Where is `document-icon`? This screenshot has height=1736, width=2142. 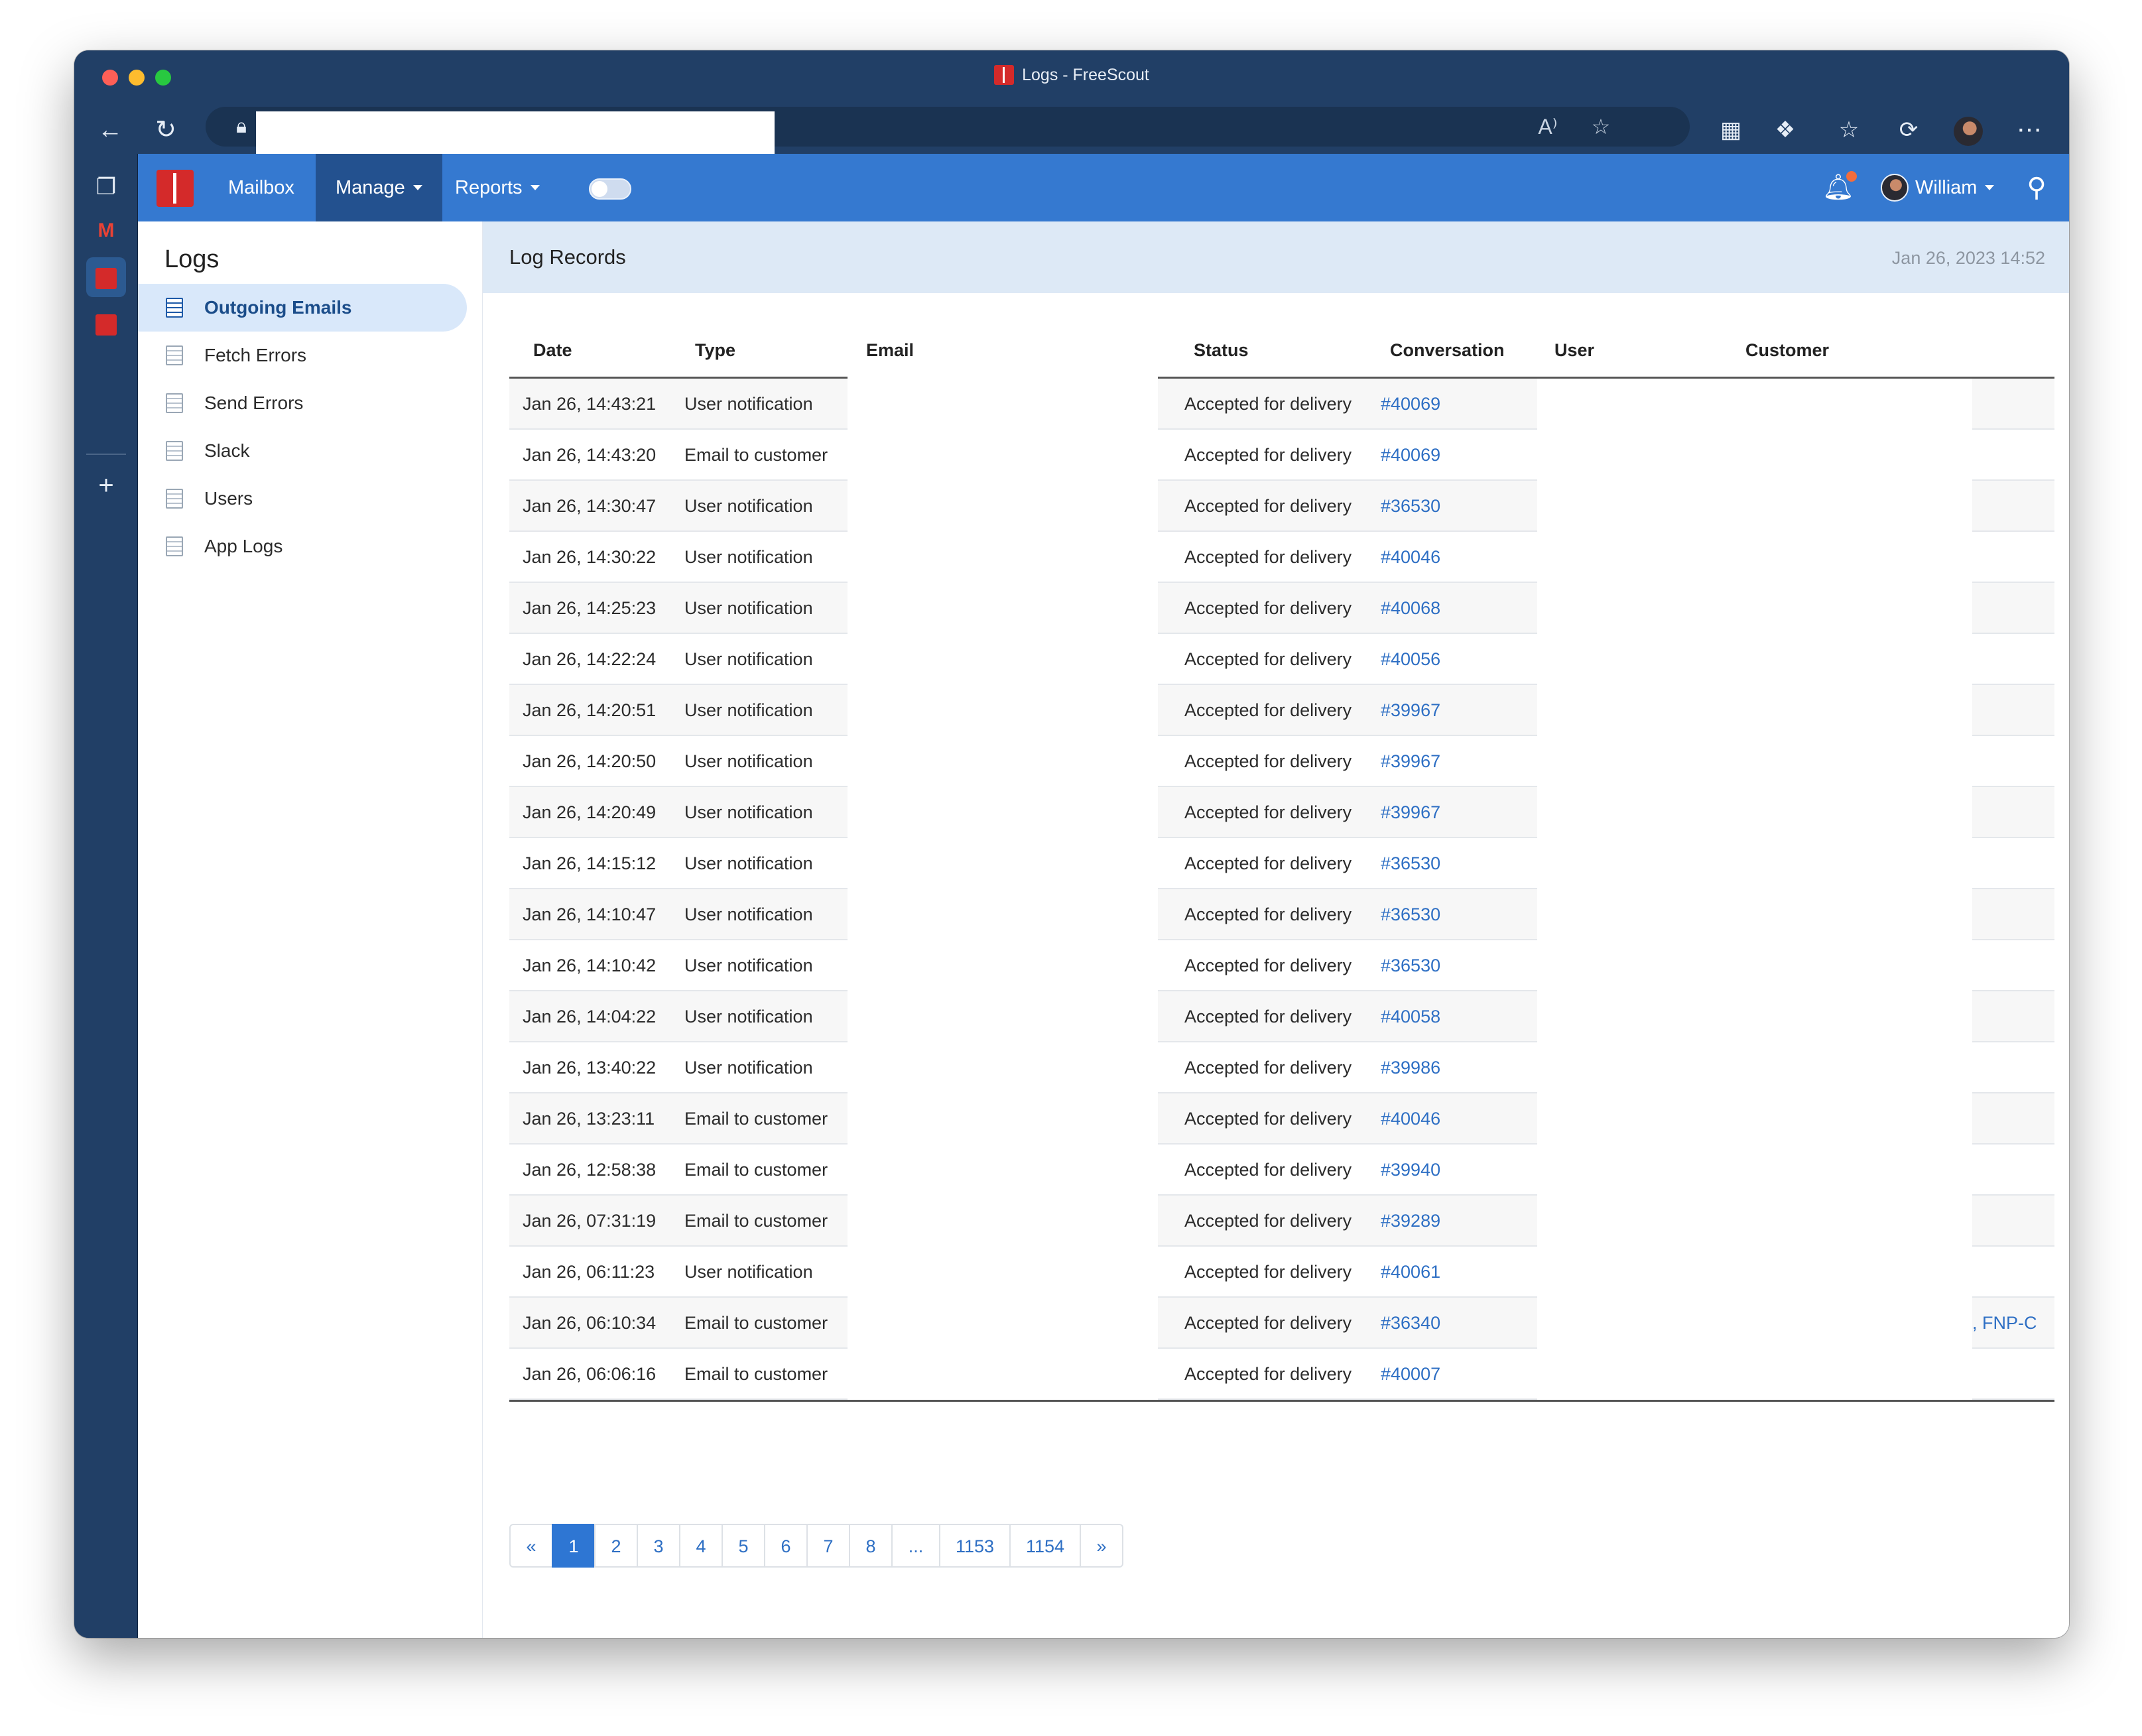
document-icon is located at coordinates (174, 499).